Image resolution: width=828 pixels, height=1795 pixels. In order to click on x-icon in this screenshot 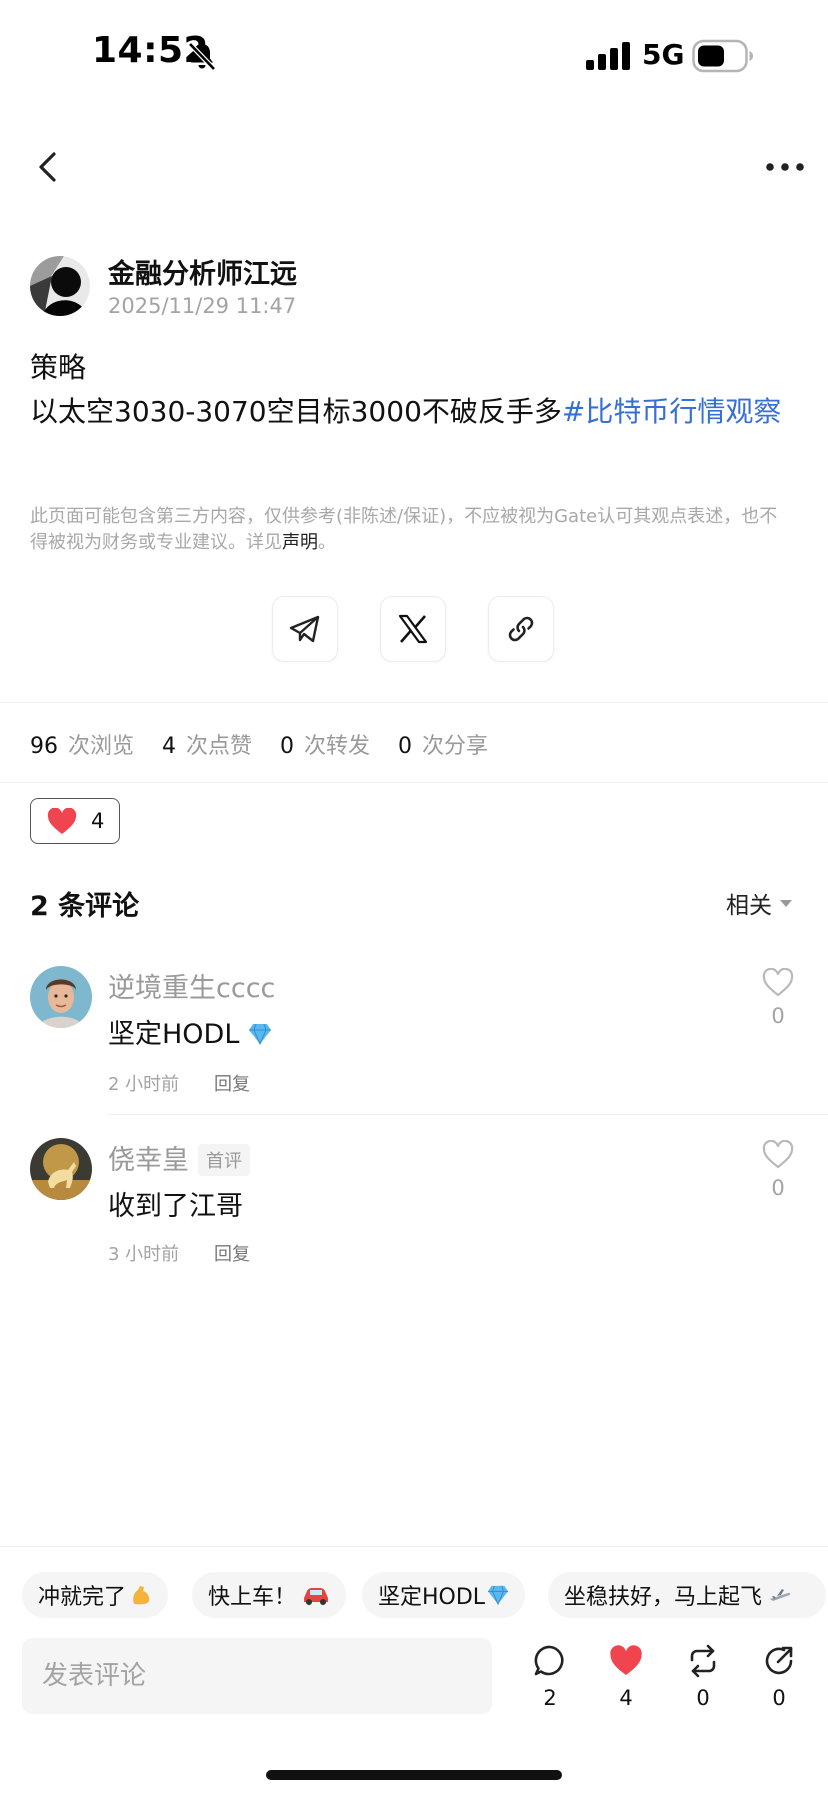, I will do `click(413, 629)`.